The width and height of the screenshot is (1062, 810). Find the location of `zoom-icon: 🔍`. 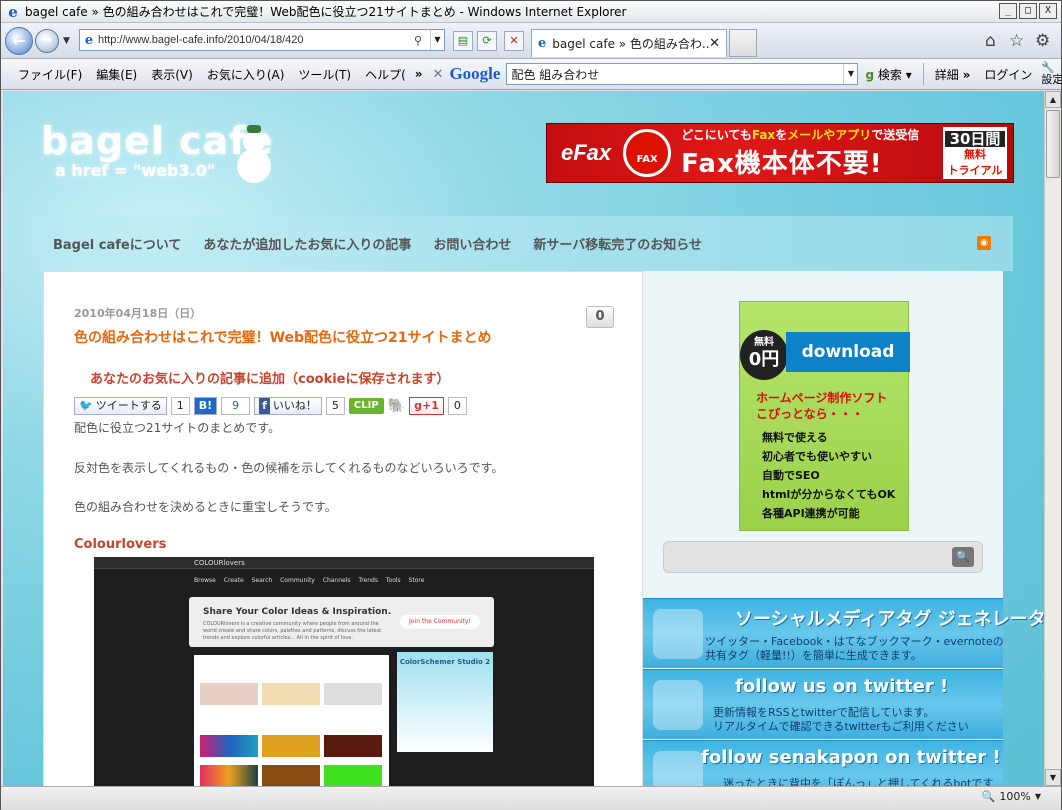

zoom-icon: 🔍 is located at coordinates (988, 796).